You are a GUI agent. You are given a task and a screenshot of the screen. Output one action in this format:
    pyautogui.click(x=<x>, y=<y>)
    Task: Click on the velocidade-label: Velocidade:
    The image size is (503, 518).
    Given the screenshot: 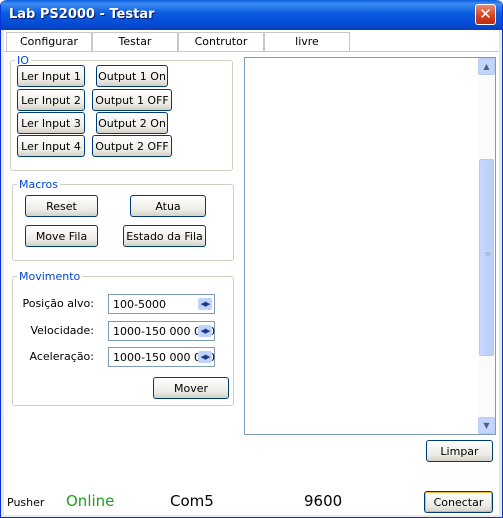 What is the action you would take?
    pyautogui.click(x=62, y=330)
    